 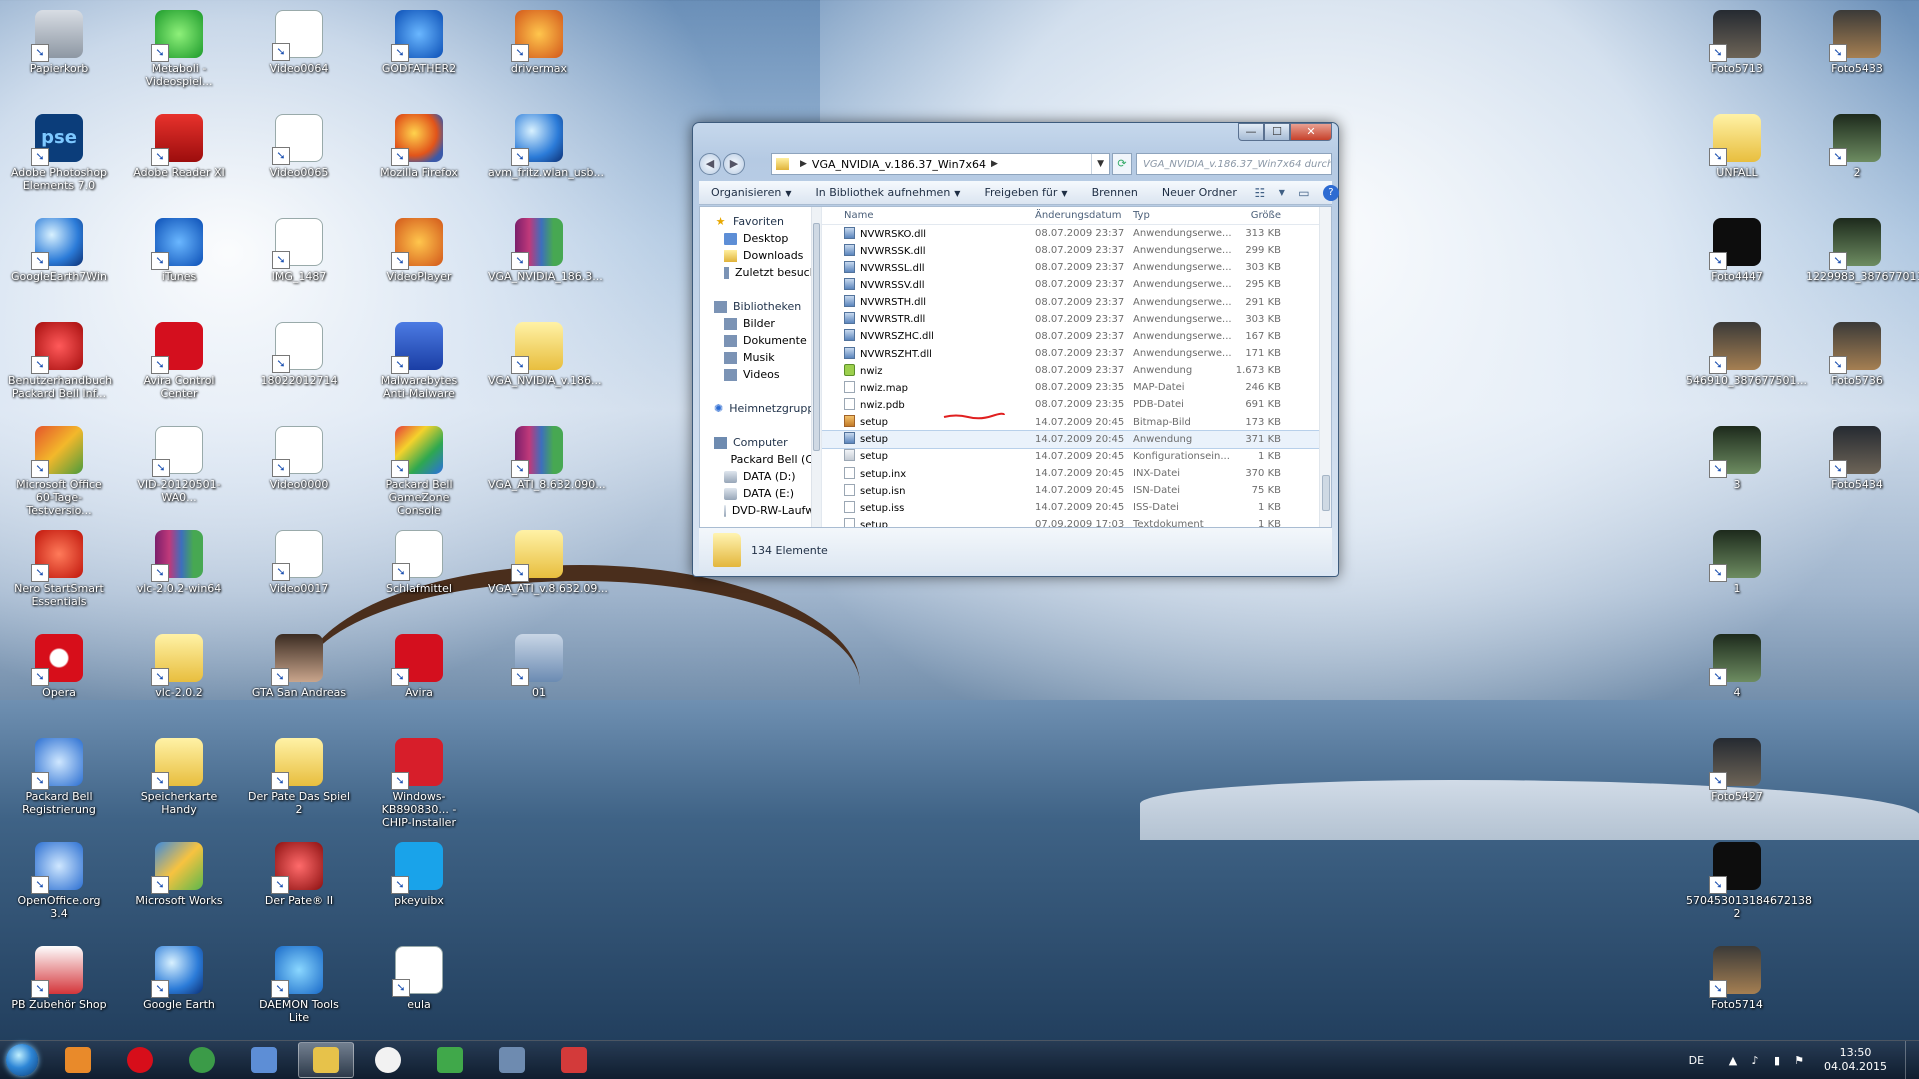 What do you see at coordinates (760, 476) in the screenshot?
I see `nav-item-drive-d: DATA (D:)` at bounding box center [760, 476].